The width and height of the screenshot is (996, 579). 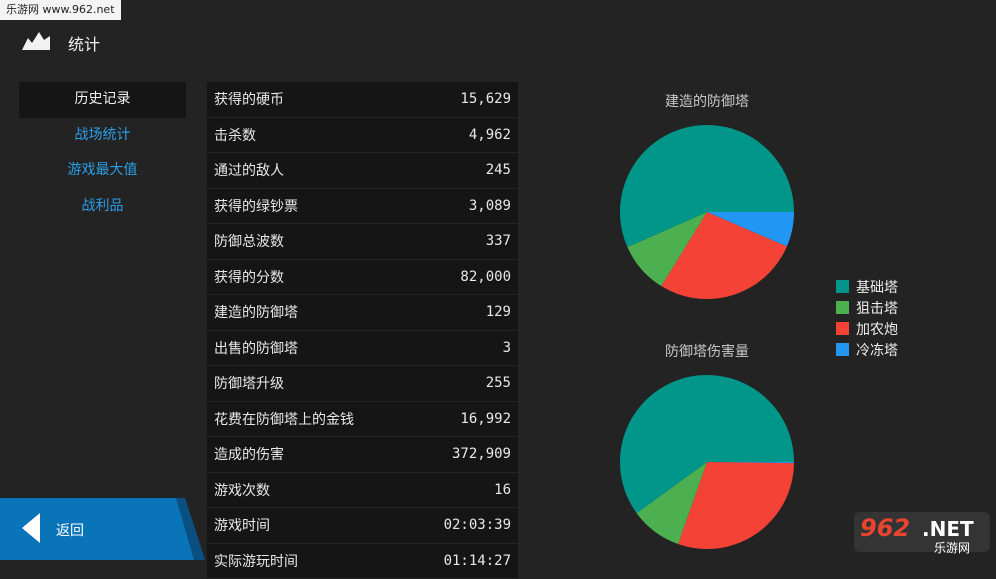 What do you see at coordinates (31, 528) in the screenshot?
I see `back-arrow-icon` at bounding box center [31, 528].